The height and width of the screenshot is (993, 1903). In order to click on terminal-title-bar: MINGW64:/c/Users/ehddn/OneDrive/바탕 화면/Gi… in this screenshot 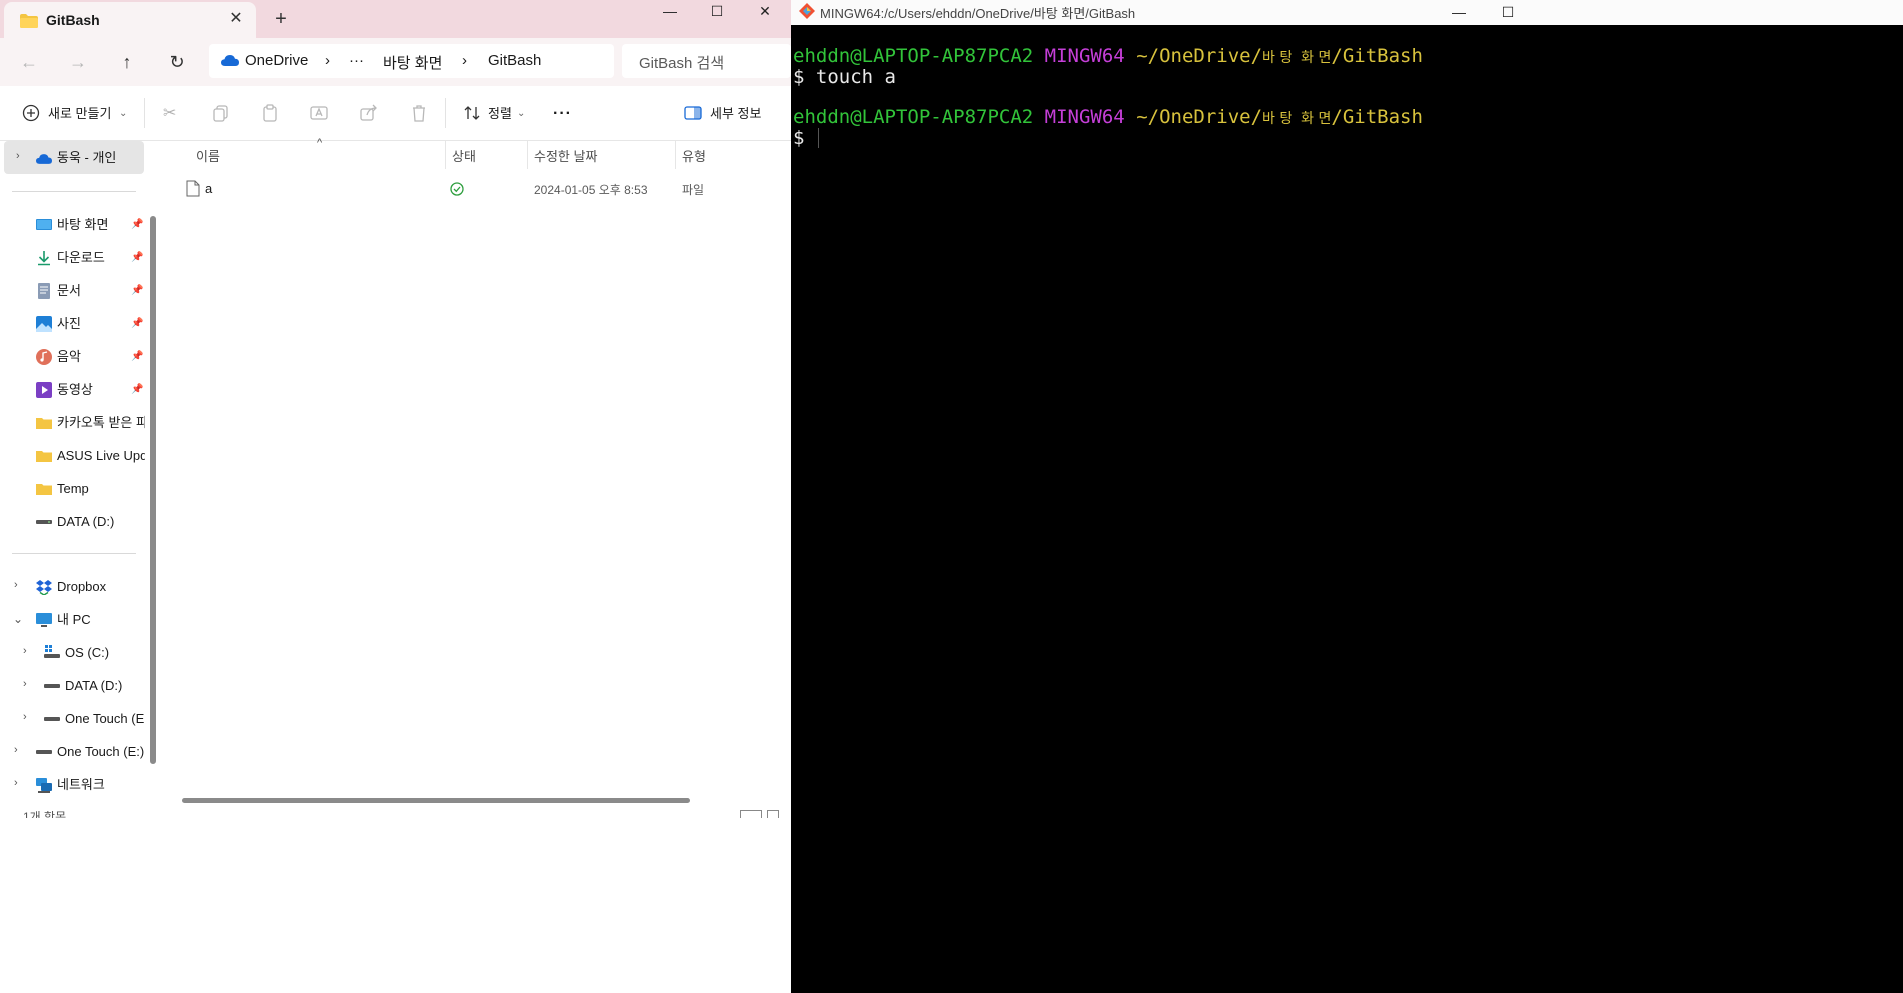, I will do `click(1347, 12)`.